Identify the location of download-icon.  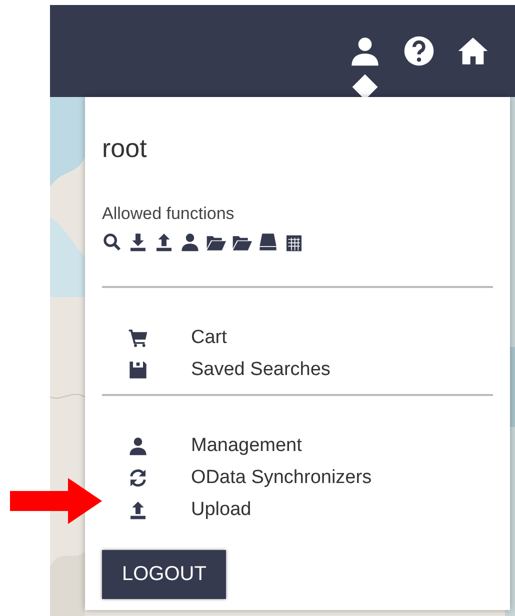
(138, 242).